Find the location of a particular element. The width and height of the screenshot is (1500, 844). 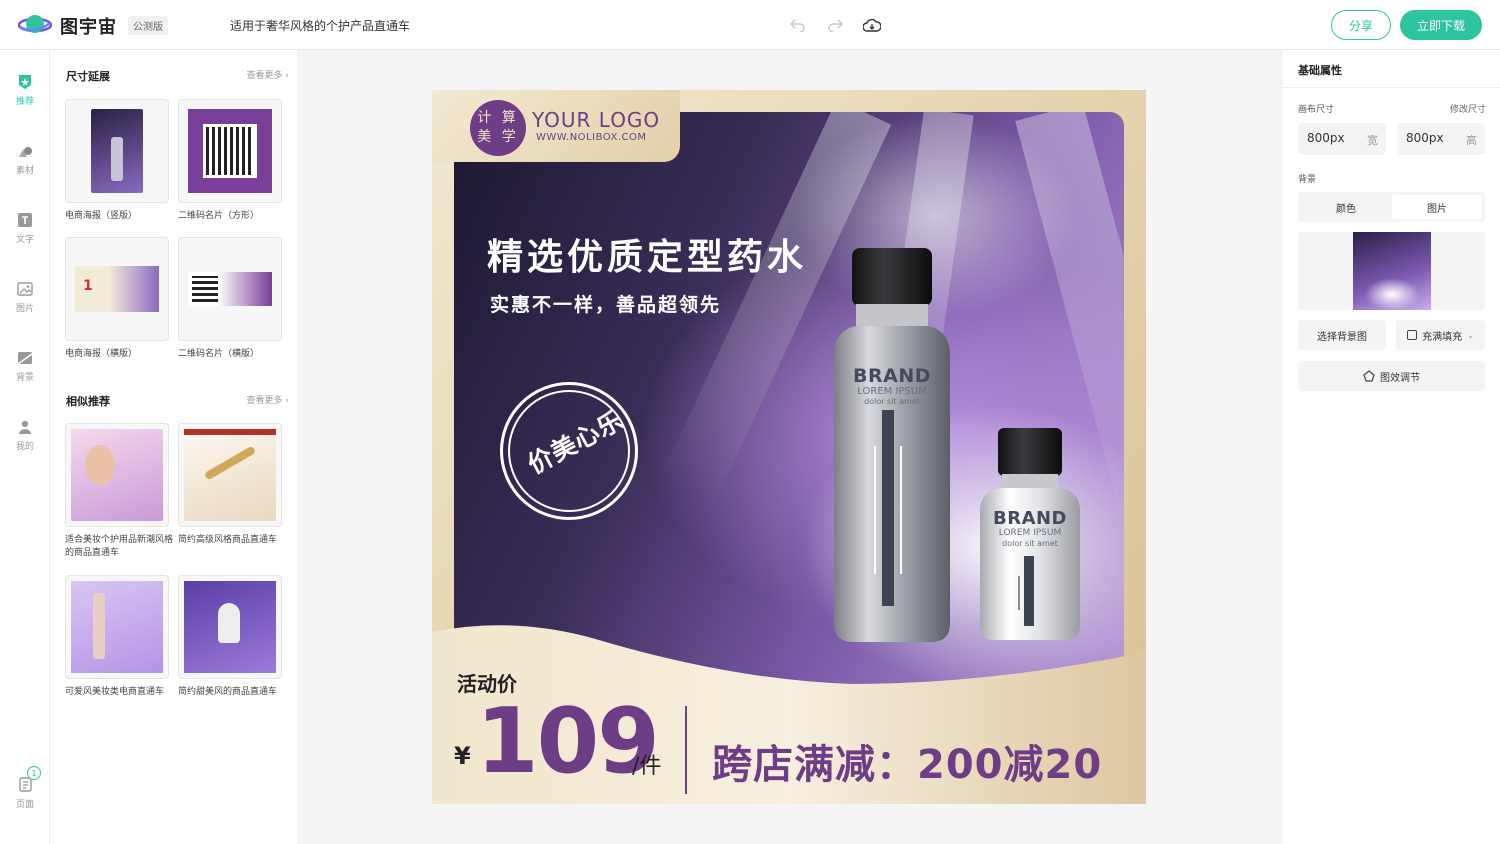

rail-item-text: 文字 is located at coordinates (25, 237).